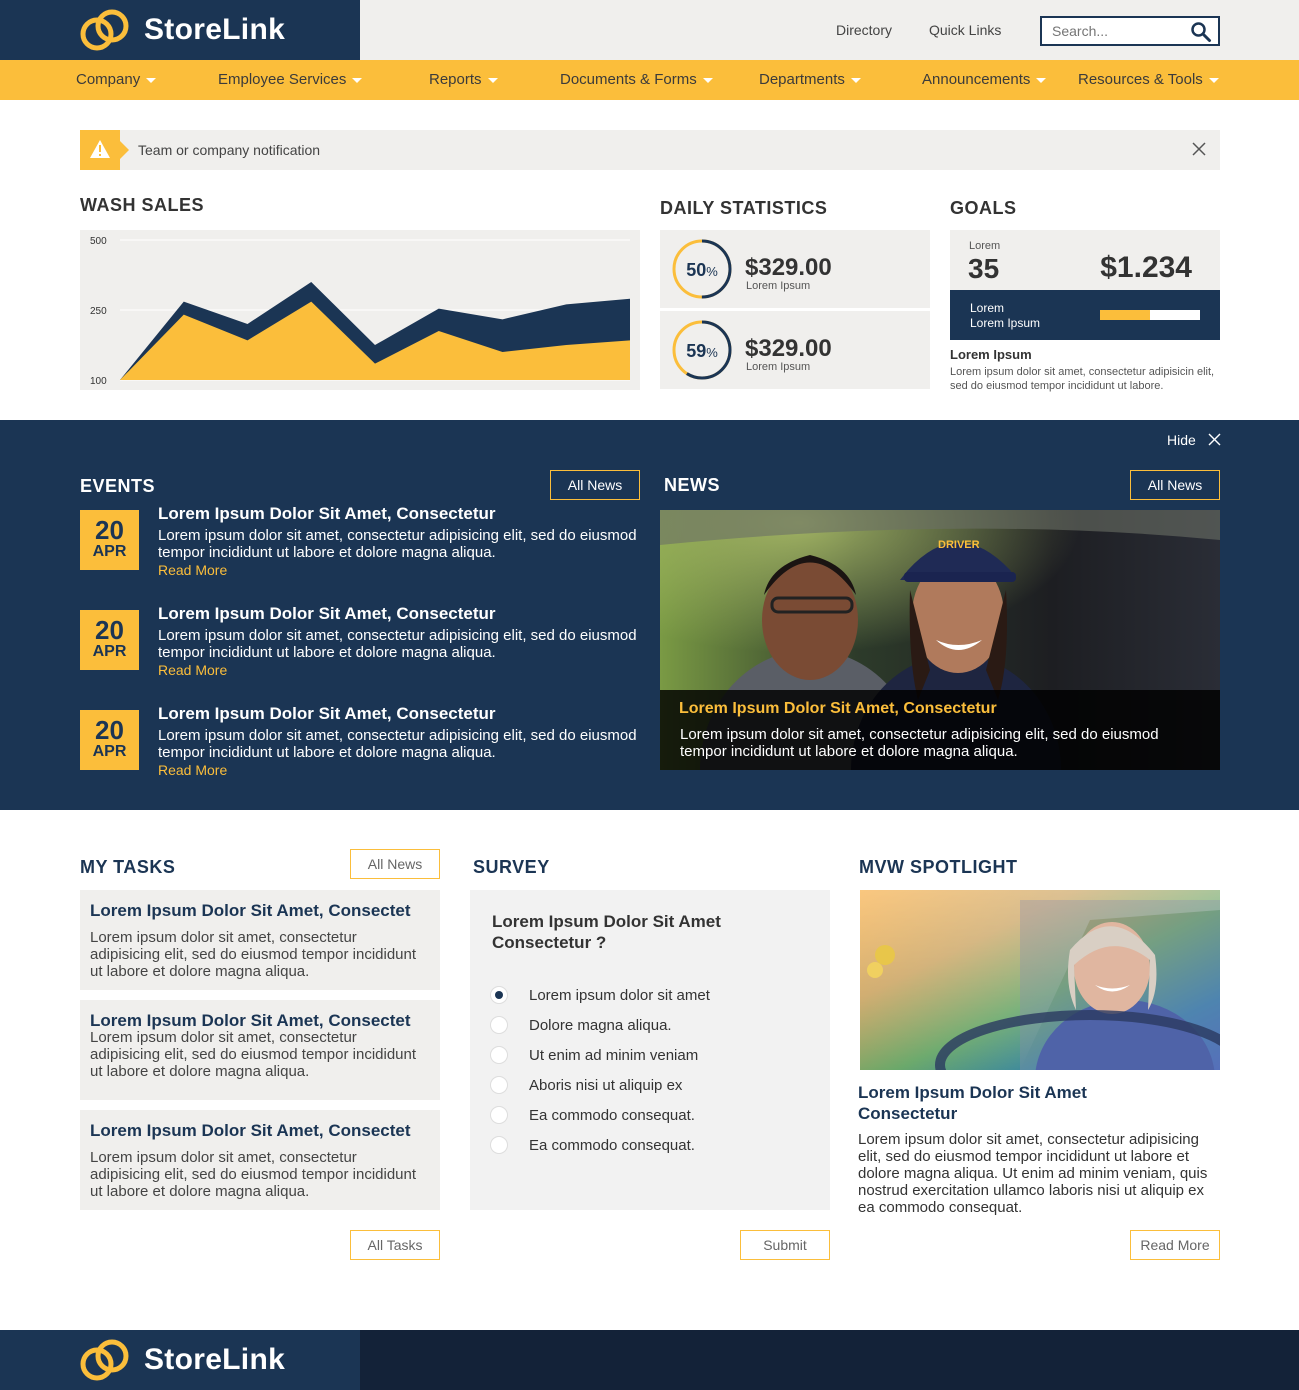  I want to click on quick-links-link: Quick Links, so click(965, 30).